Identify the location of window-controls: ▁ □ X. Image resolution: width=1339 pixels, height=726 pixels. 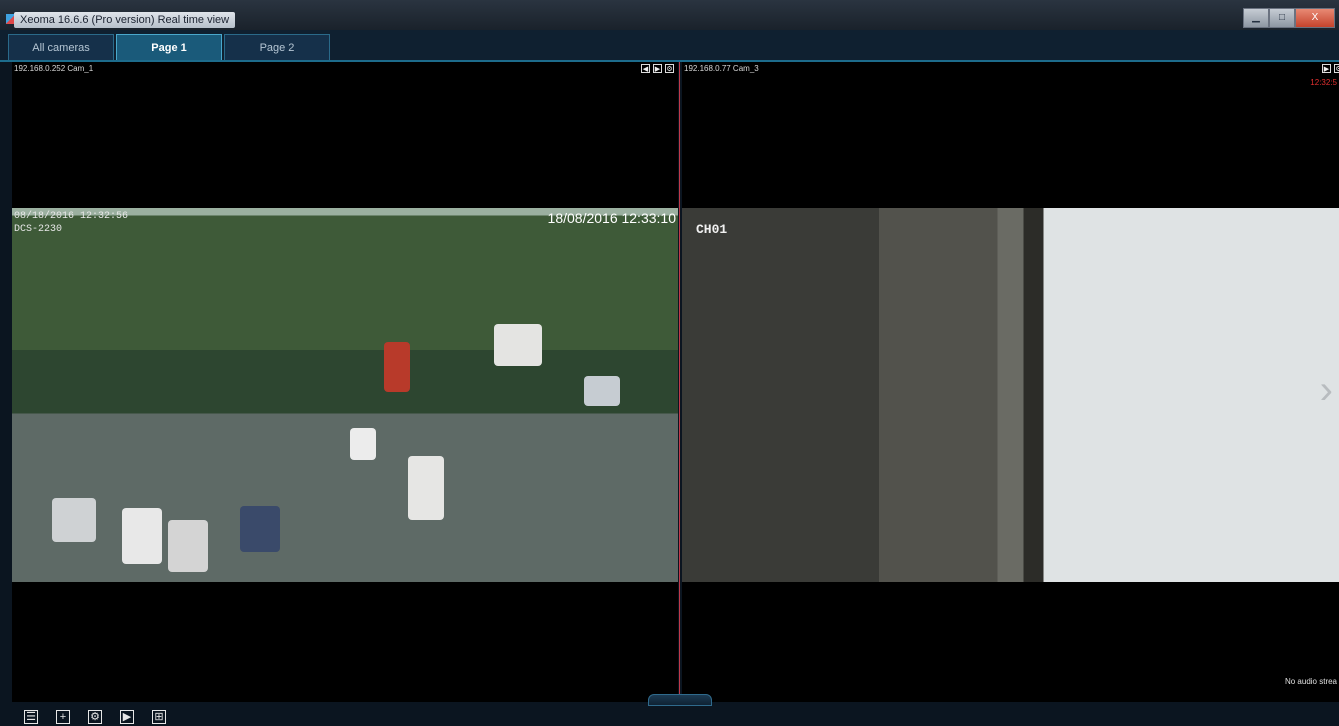
(1289, 18).